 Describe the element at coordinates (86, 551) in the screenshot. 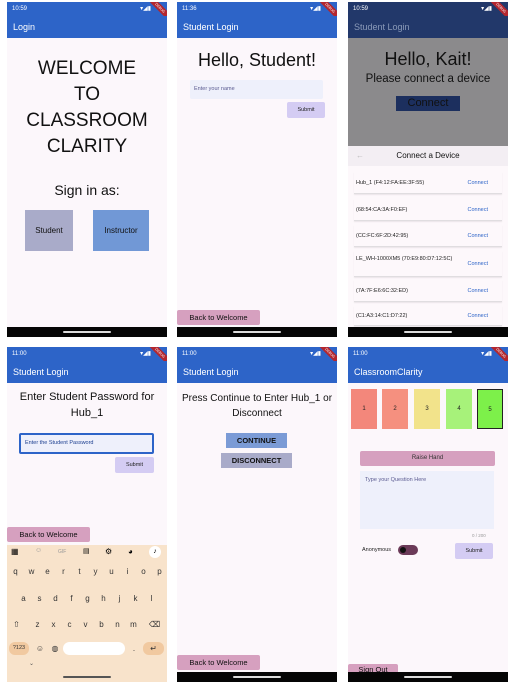

I see `clipboard-icon: ▤` at that location.